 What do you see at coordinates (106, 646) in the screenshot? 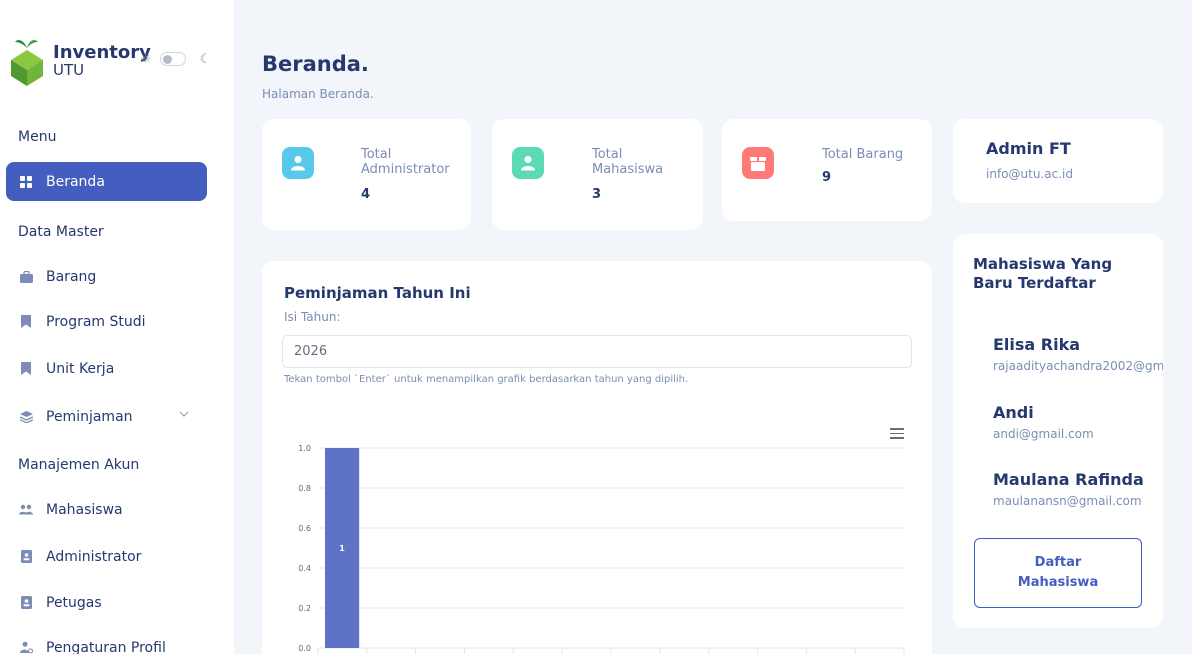
I see `sidebar-item-label: Pengaturan Profil` at bounding box center [106, 646].